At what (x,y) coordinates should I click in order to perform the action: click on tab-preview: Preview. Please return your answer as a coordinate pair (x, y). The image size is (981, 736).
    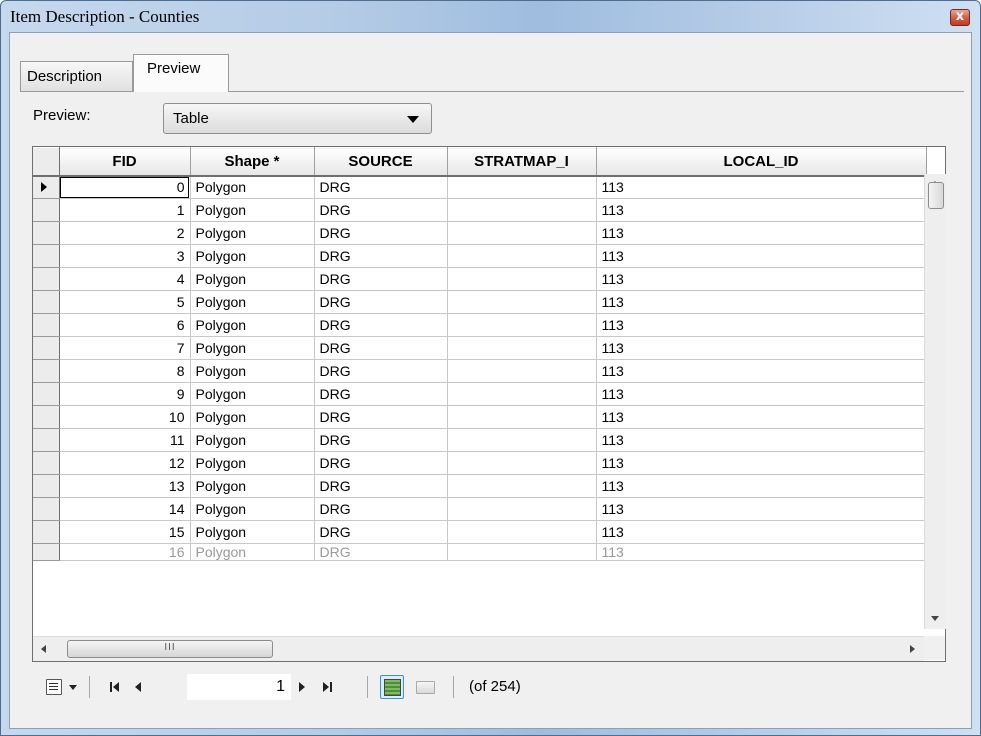
    Looking at the image, I should click on (181, 73).